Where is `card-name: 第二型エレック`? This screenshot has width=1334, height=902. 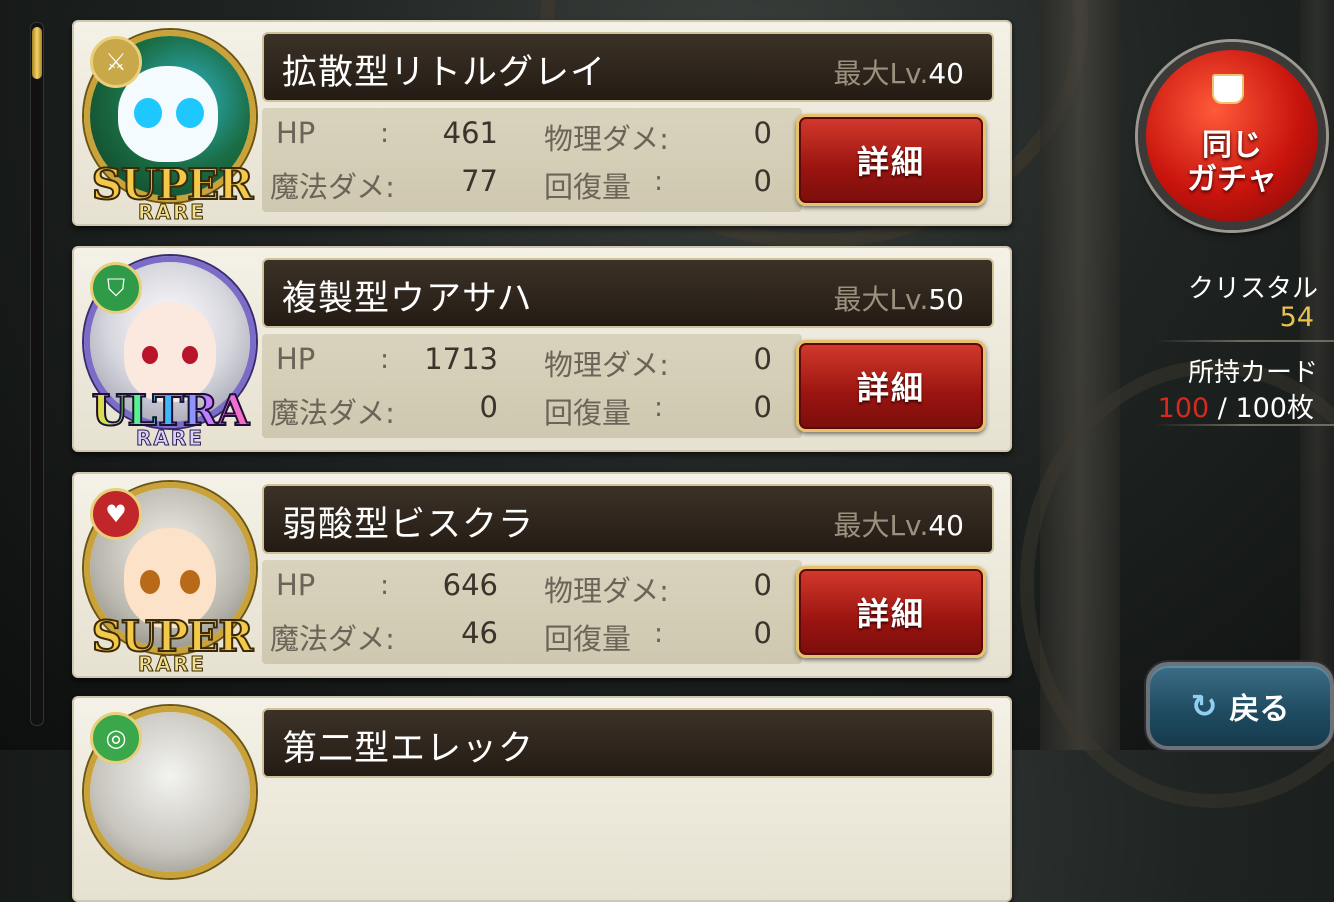 card-name: 第二型エレック is located at coordinates (408, 749).